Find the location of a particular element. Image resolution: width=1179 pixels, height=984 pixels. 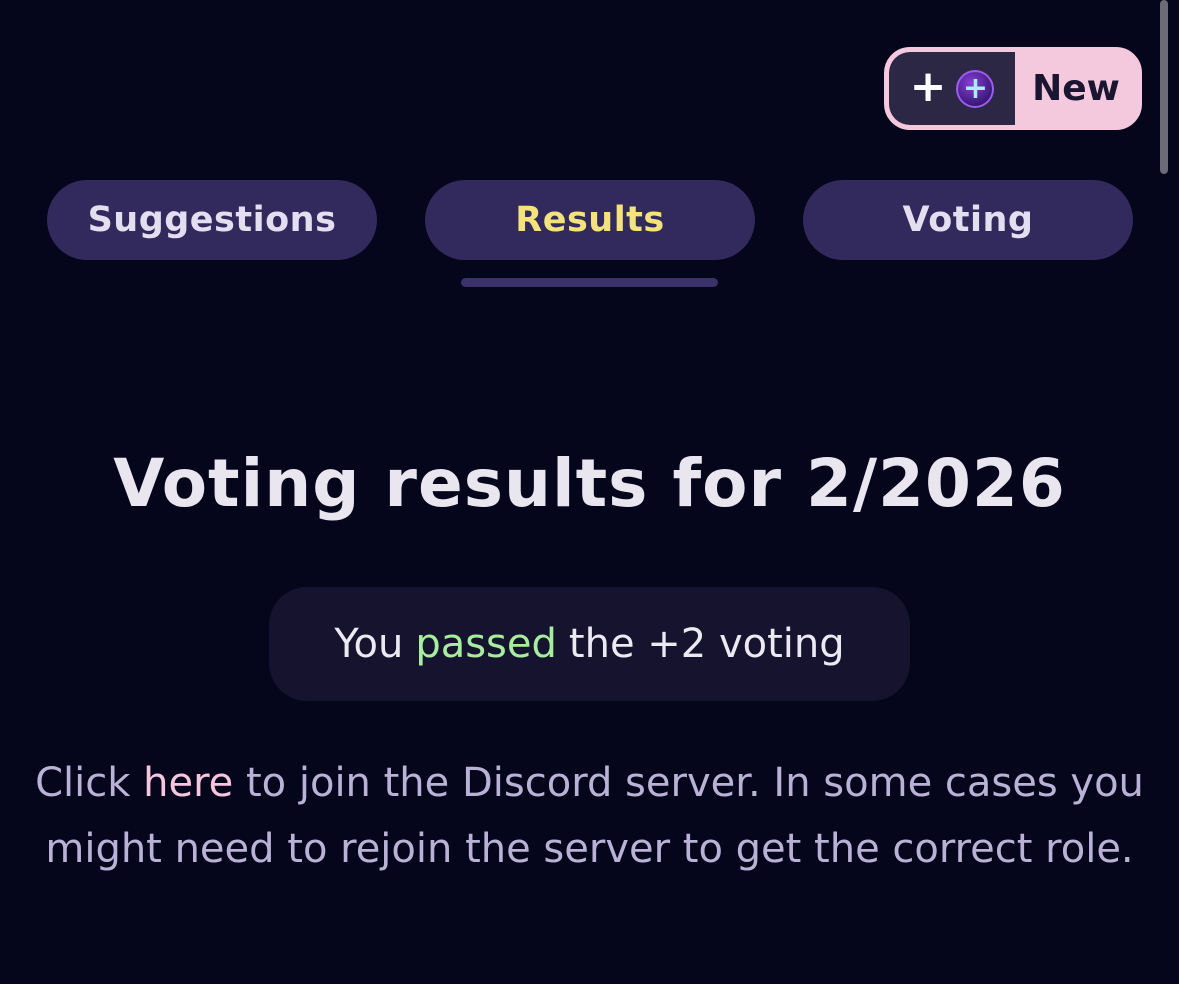

plus-icon: + is located at coordinates (928, 86).